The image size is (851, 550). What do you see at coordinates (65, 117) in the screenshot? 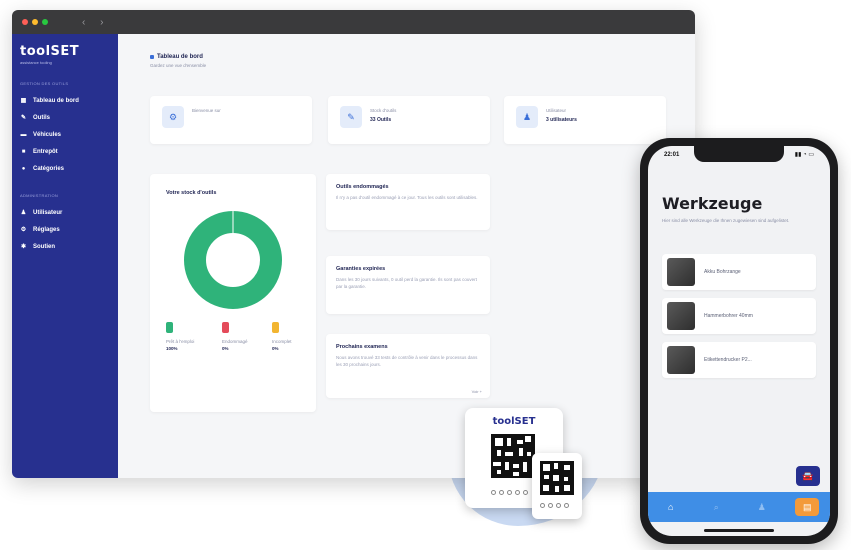
I see `sidebar-item-tools: ✎ Outils` at bounding box center [65, 117].